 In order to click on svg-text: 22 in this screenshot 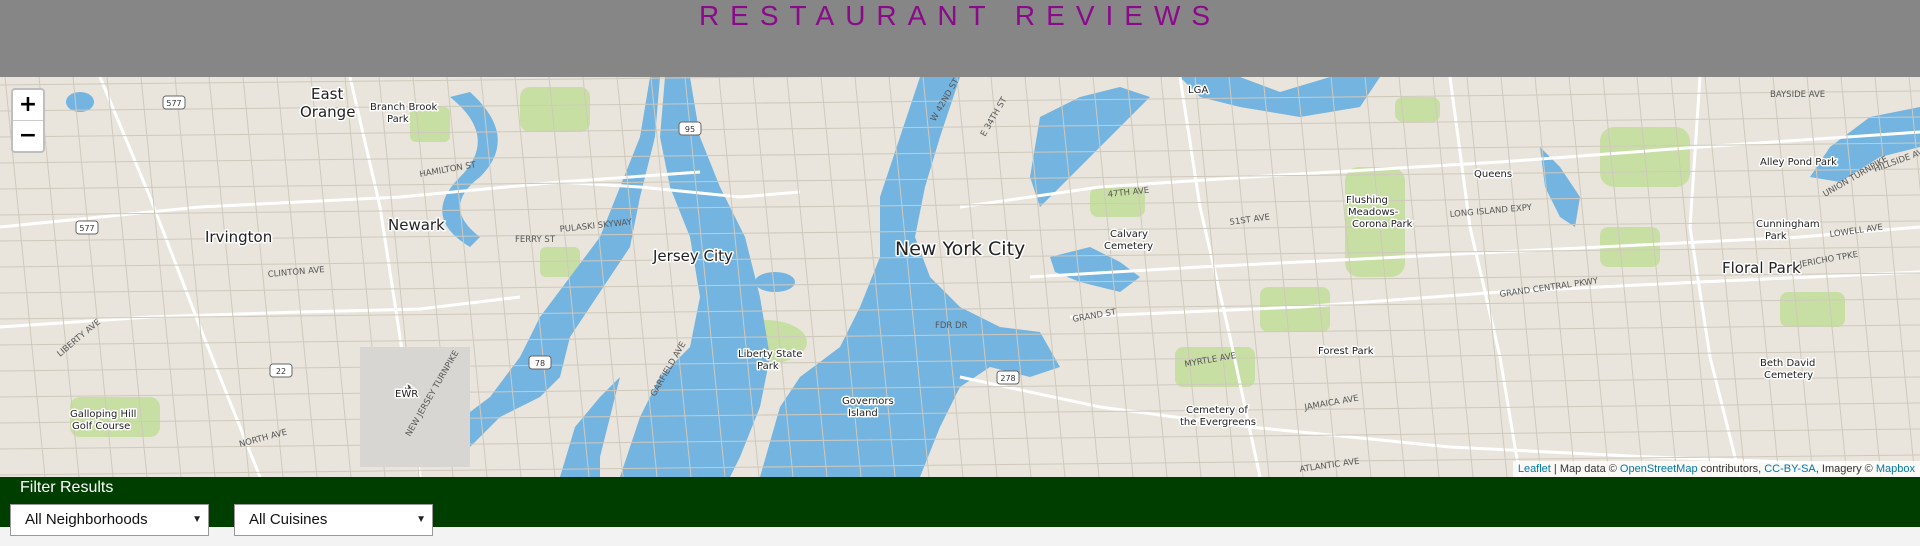, I will do `click(281, 371)`.